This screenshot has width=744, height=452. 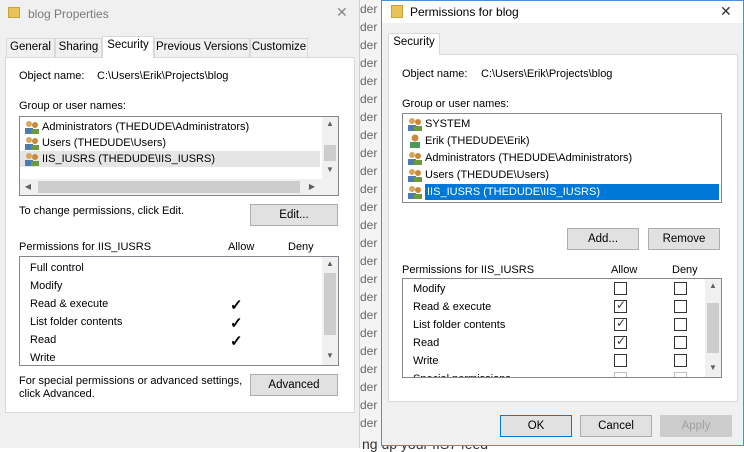 What do you see at coordinates (462, 373) in the screenshot?
I see `permission-row: Special permissions` at bounding box center [462, 373].